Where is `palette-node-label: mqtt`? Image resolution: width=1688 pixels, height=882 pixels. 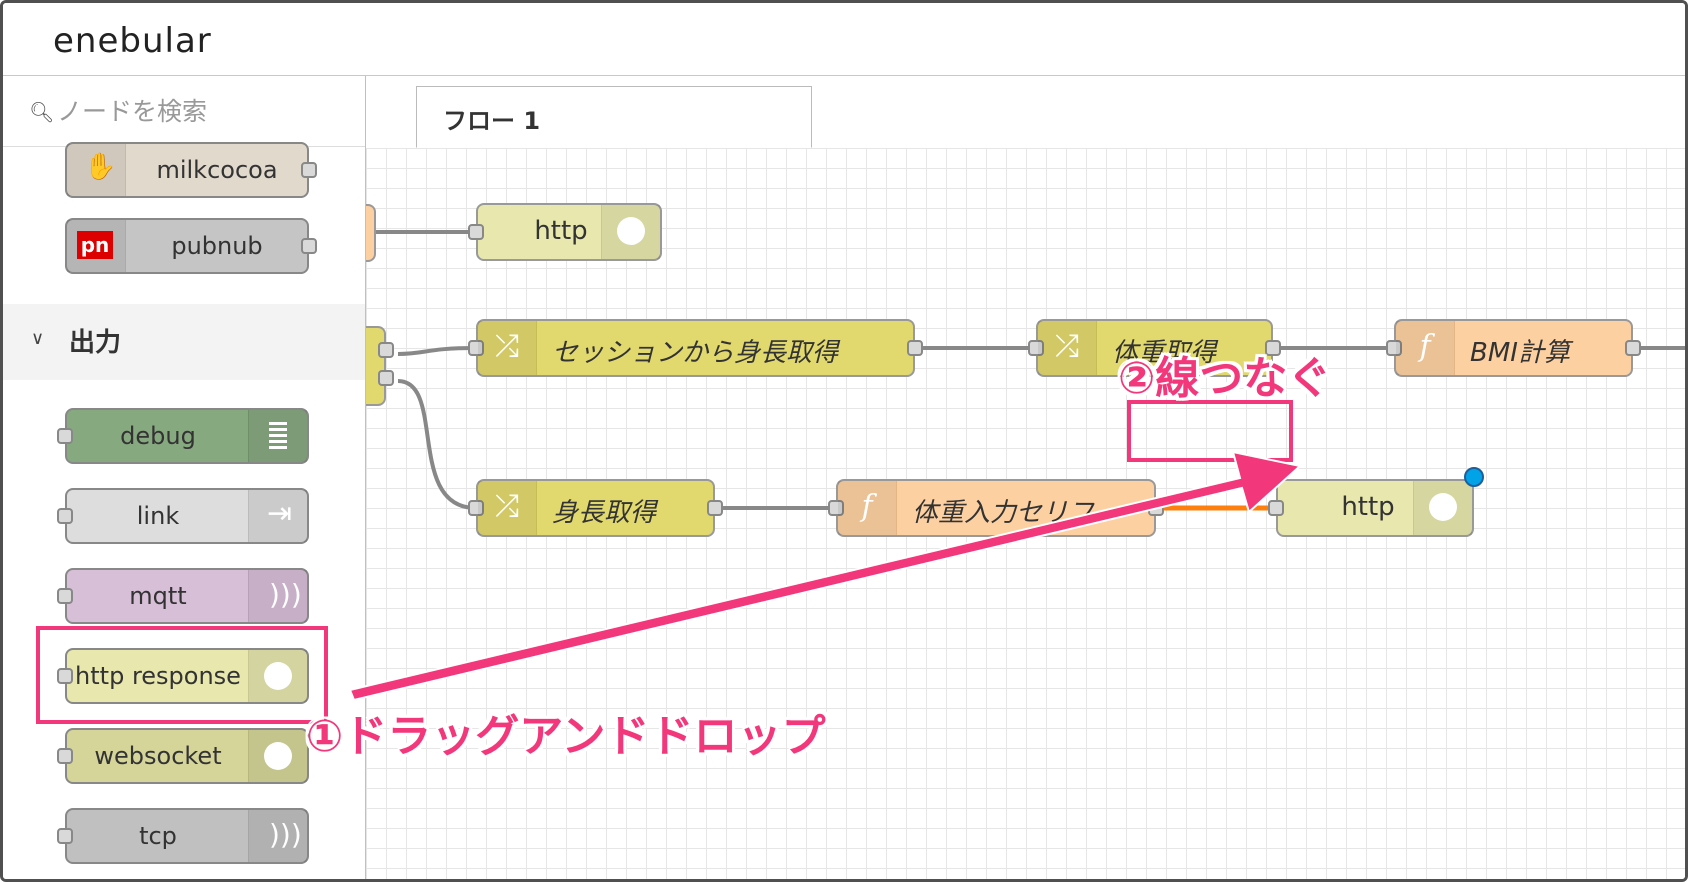 palette-node-label: mqtt is located at coordinates (158, 596).